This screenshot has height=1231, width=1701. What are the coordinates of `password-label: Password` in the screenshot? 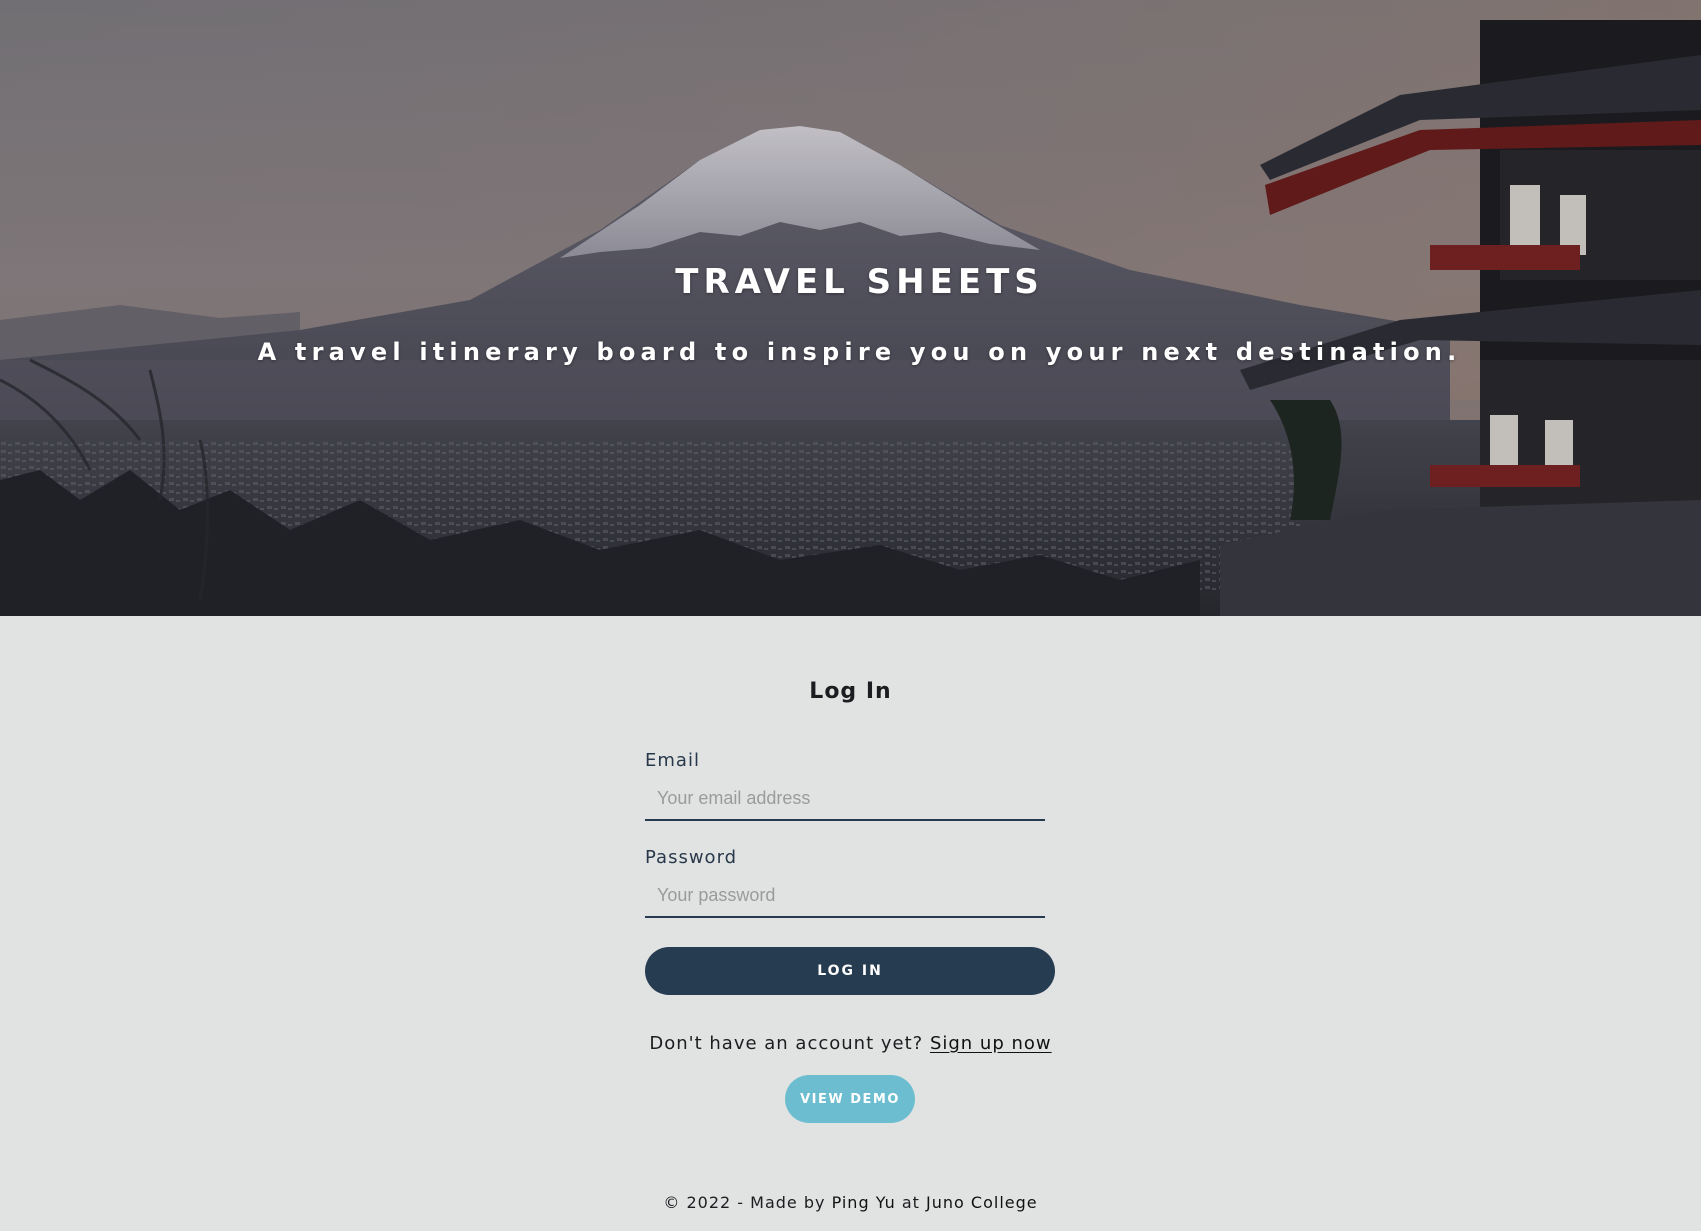 It's located at (691, 857).